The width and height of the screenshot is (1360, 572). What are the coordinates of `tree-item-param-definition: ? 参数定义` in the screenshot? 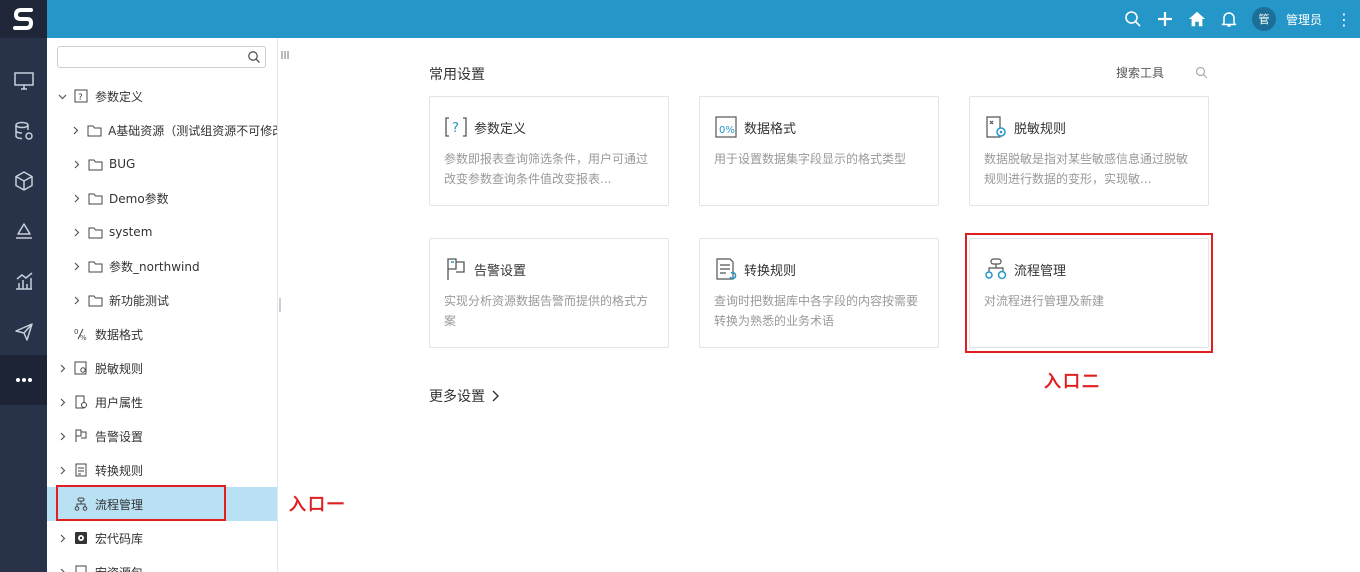 It's located at (162, 96).